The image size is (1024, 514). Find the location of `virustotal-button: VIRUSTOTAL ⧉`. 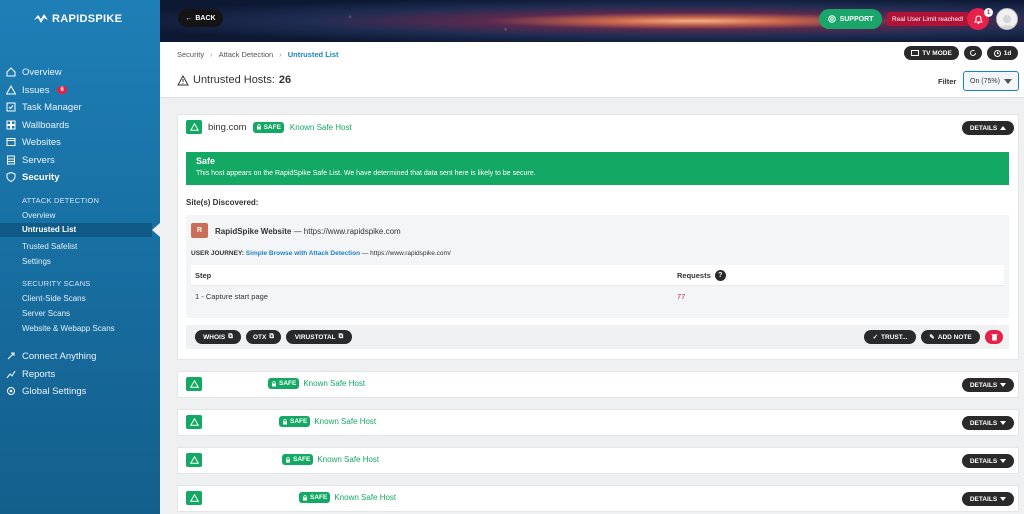

virustotal-button: VIRUSTOTAL ⧉ is located at coordinates (319, 337).